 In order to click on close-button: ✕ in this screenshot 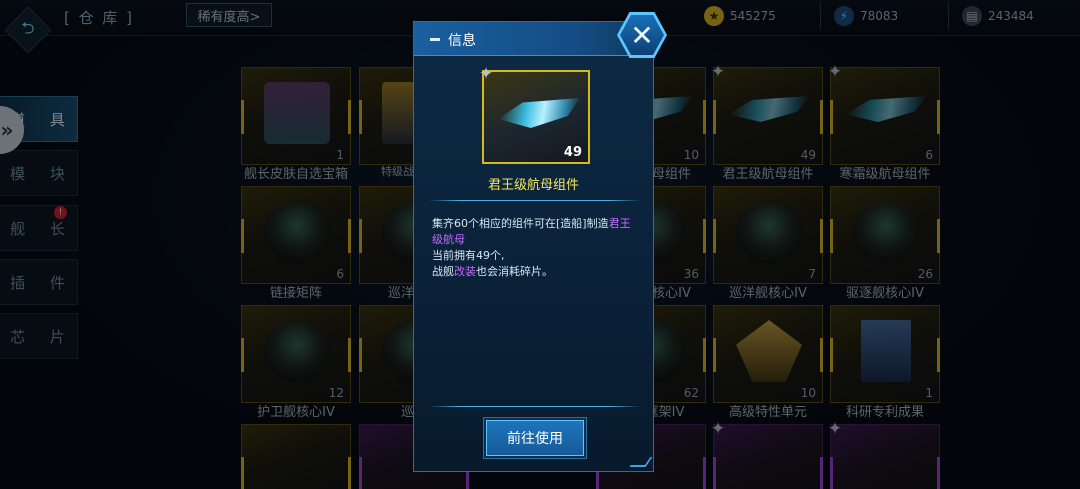, I will do `click(642, 35)`.